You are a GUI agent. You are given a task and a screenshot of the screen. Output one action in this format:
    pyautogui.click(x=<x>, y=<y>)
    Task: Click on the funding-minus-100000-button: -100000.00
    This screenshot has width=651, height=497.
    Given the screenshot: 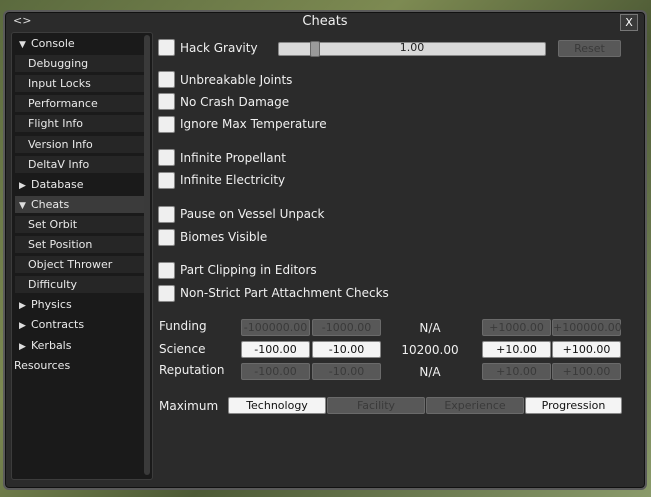 What is the action you would take?
    pyautogui.click(x=275, y=327)
    